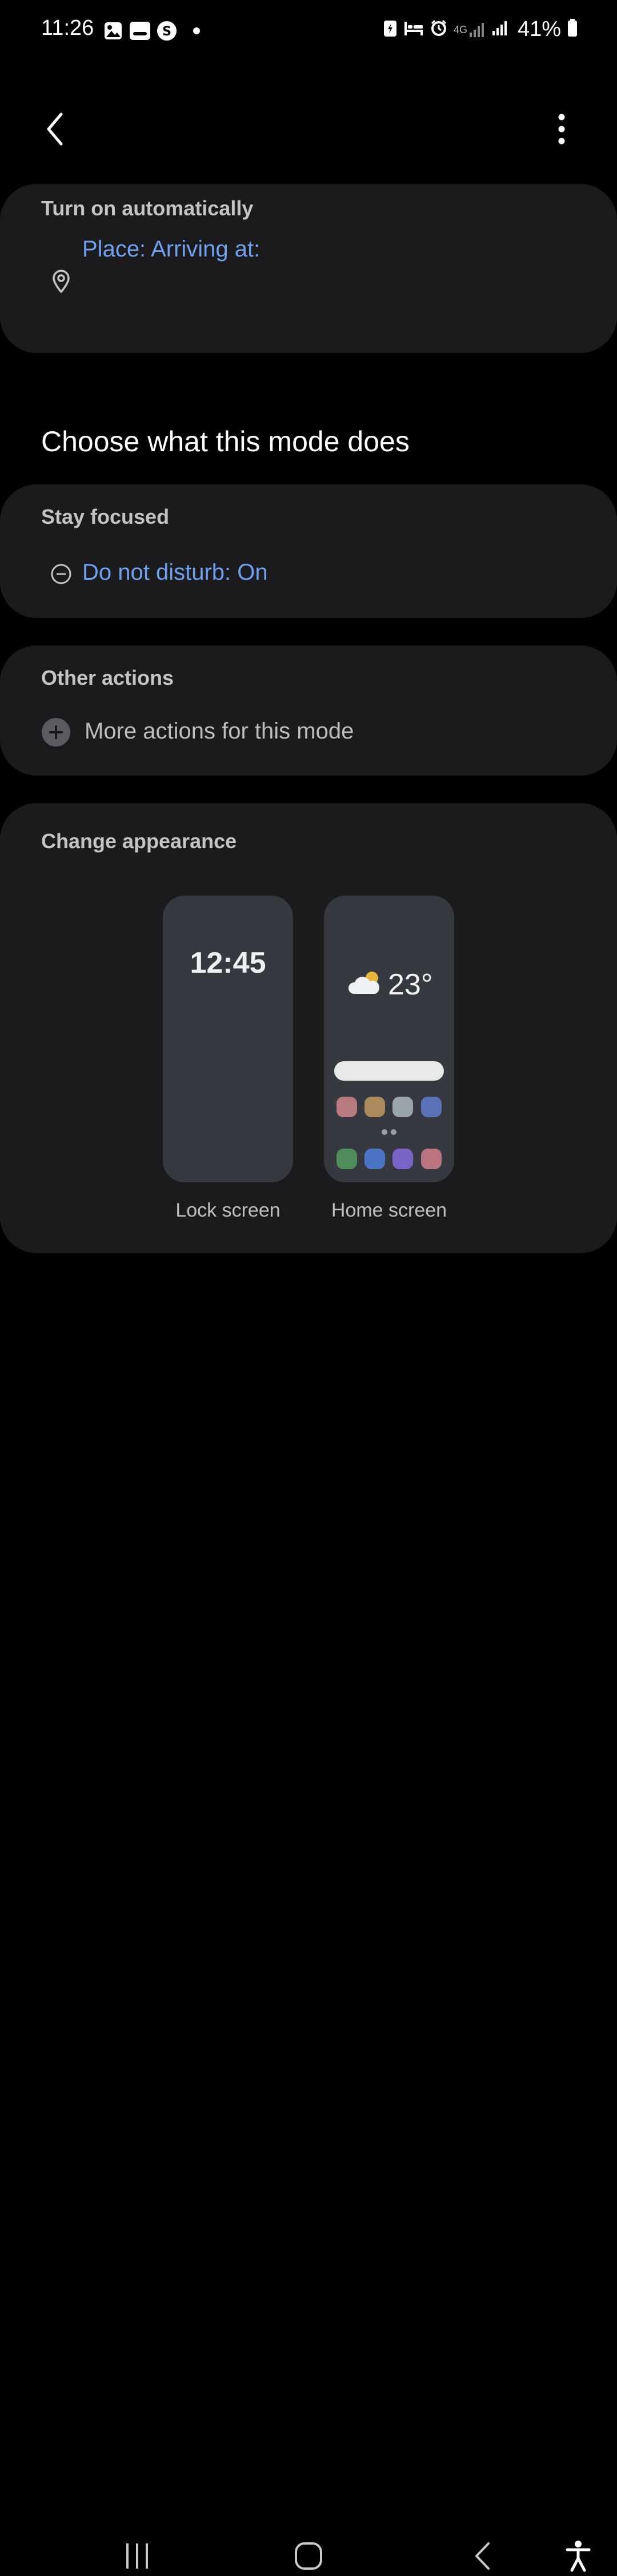  What do you see at coordinates (572, 29) in the screenshot?
I see `battery-icon` at bounding box center [572, 29].